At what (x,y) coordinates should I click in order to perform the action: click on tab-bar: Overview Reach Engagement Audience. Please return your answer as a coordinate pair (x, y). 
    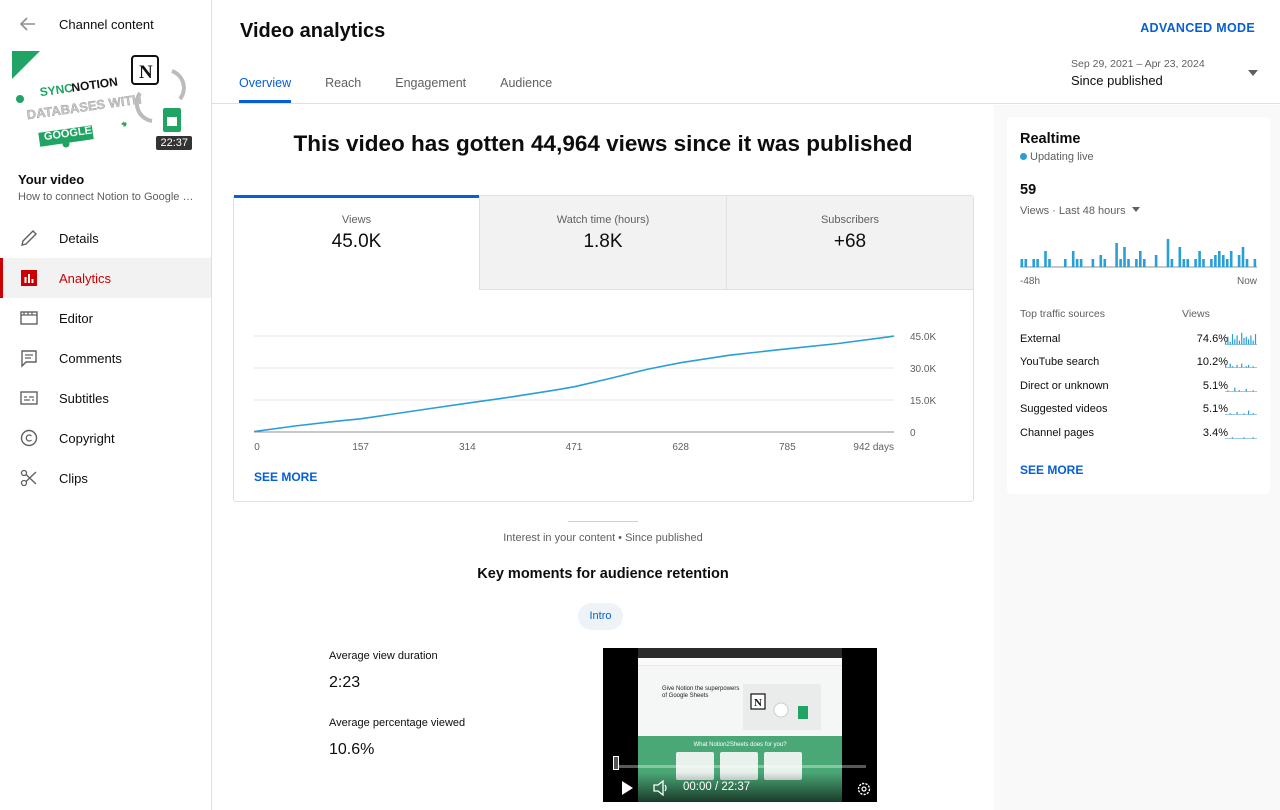
    Looking at the image, I should click on (412, 83).